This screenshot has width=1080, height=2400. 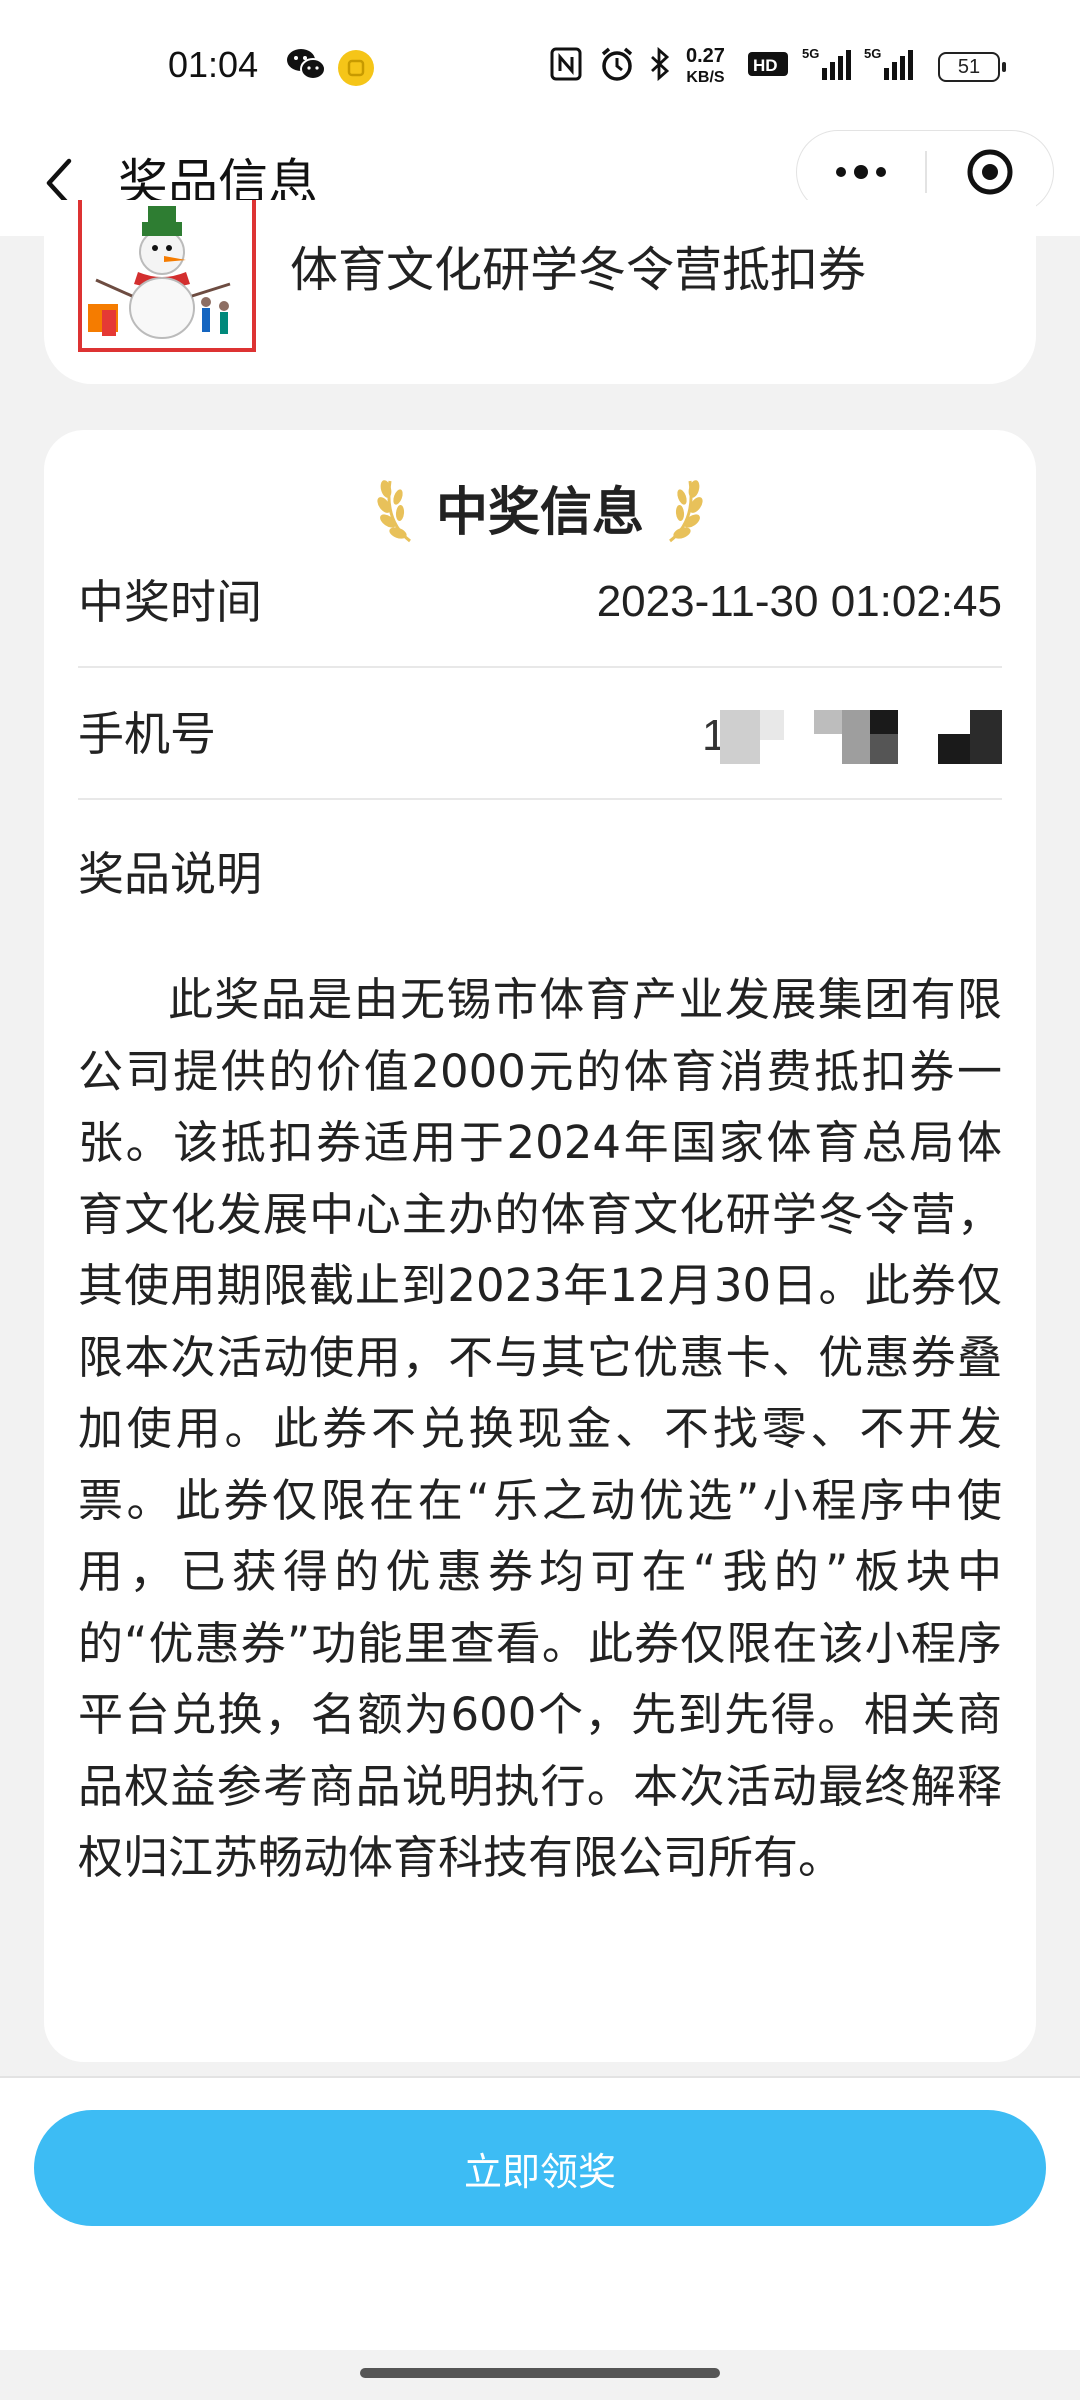 What do you see at coordinates (394, 510) in the screenshot?
I see `laurel-left-icon` at bounding box center [394, 510].